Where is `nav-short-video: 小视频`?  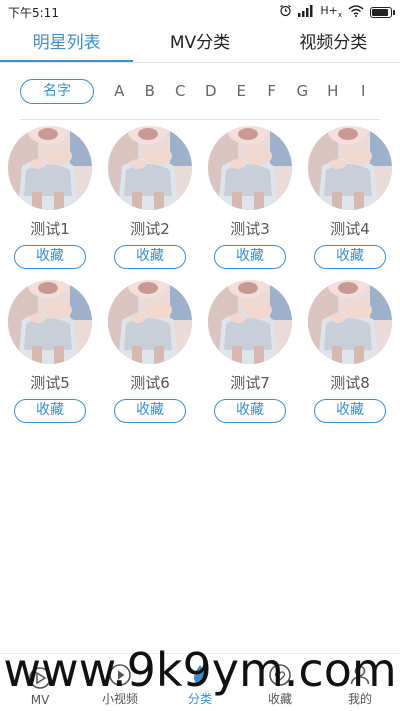
nav-short-video: 小视频 is located at coordinates (120, 684).